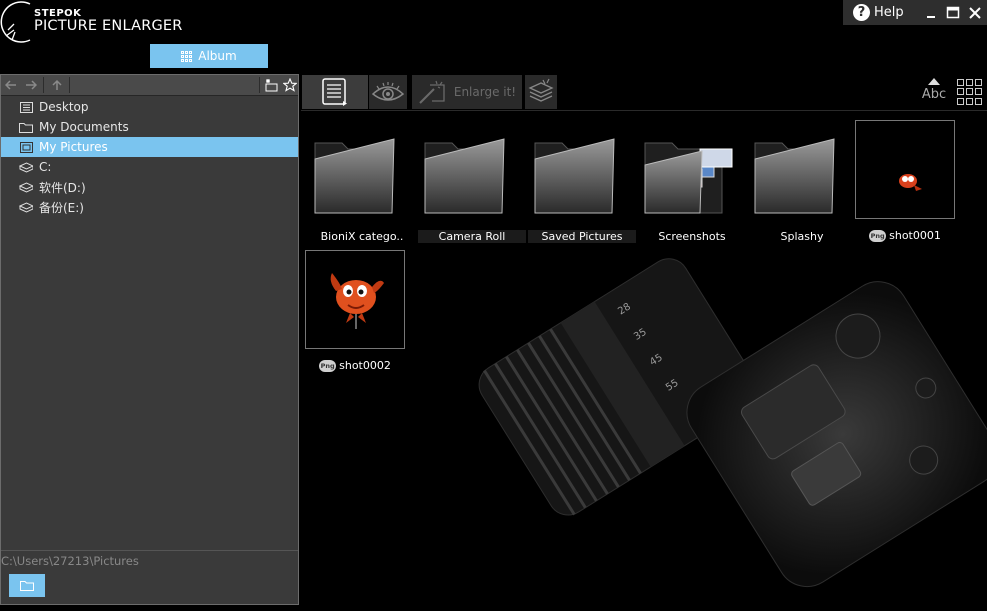 This screenshot has width=987, height=611. I want to click on maximize-icon, so click(952, 12).